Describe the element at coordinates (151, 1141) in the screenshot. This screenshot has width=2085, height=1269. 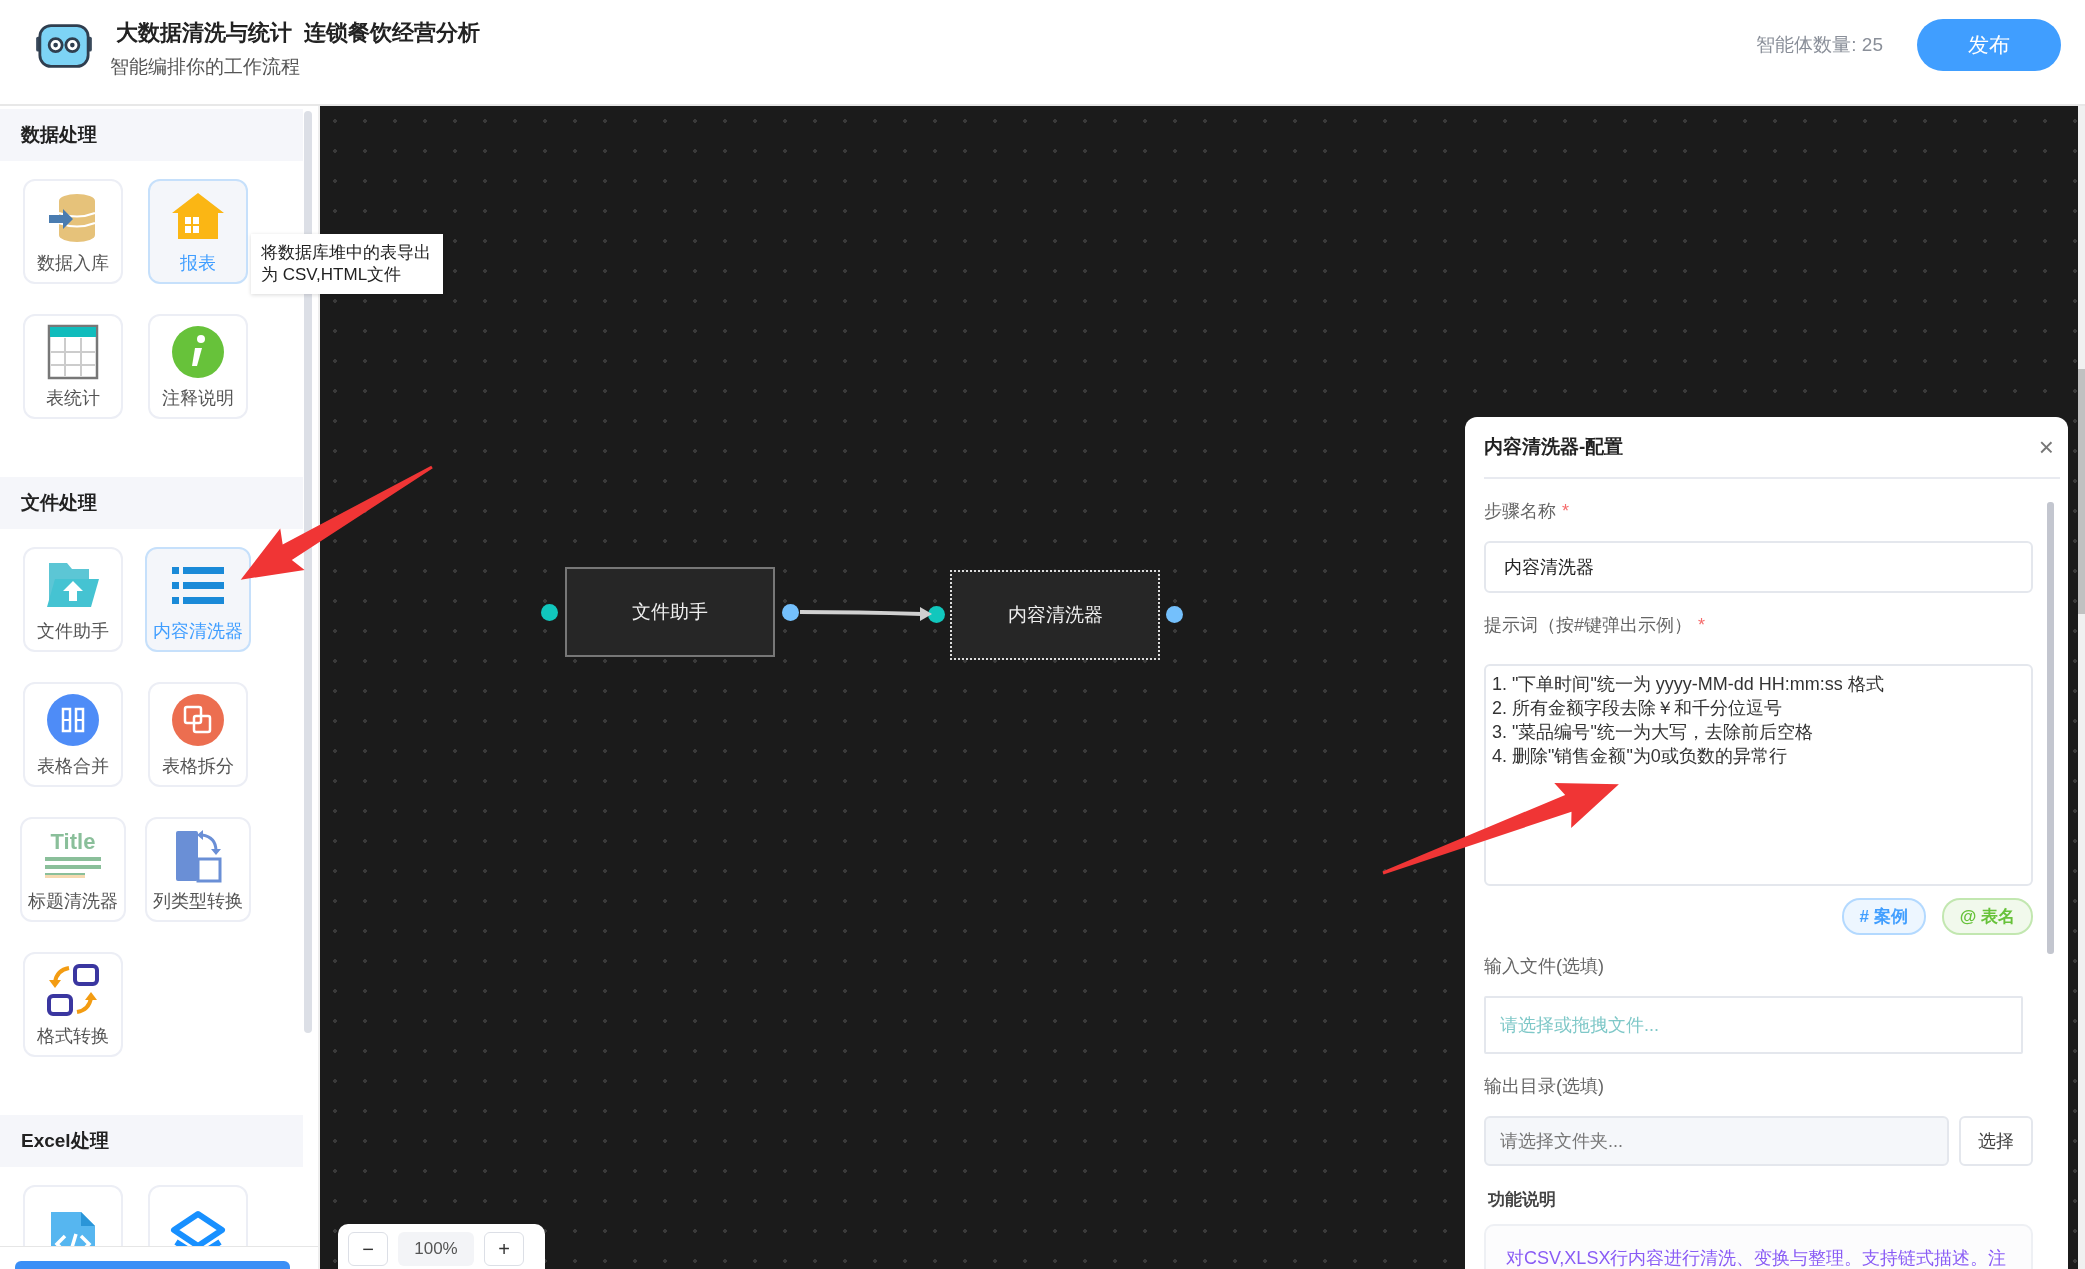
I see `section-heading: Excel处理` at that location.